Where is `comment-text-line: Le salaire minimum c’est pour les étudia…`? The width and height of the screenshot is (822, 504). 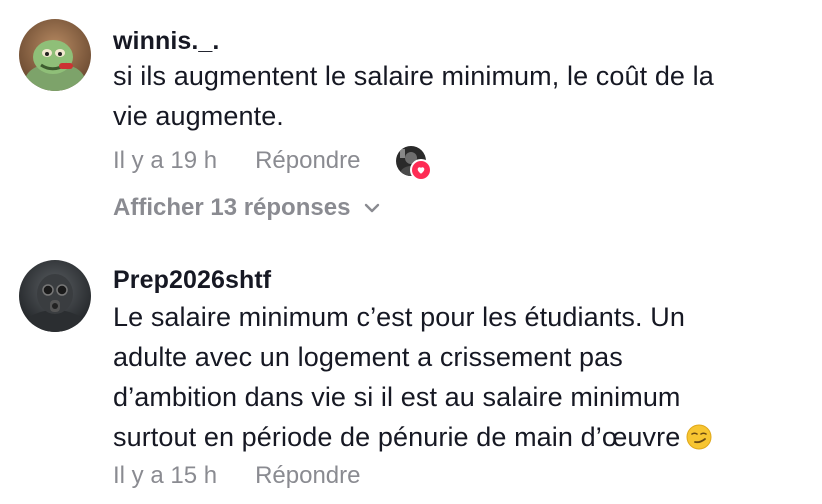 comment-text-line: Le salaire minimum c’est pour les étudia… is located at coordinates (399, 317).